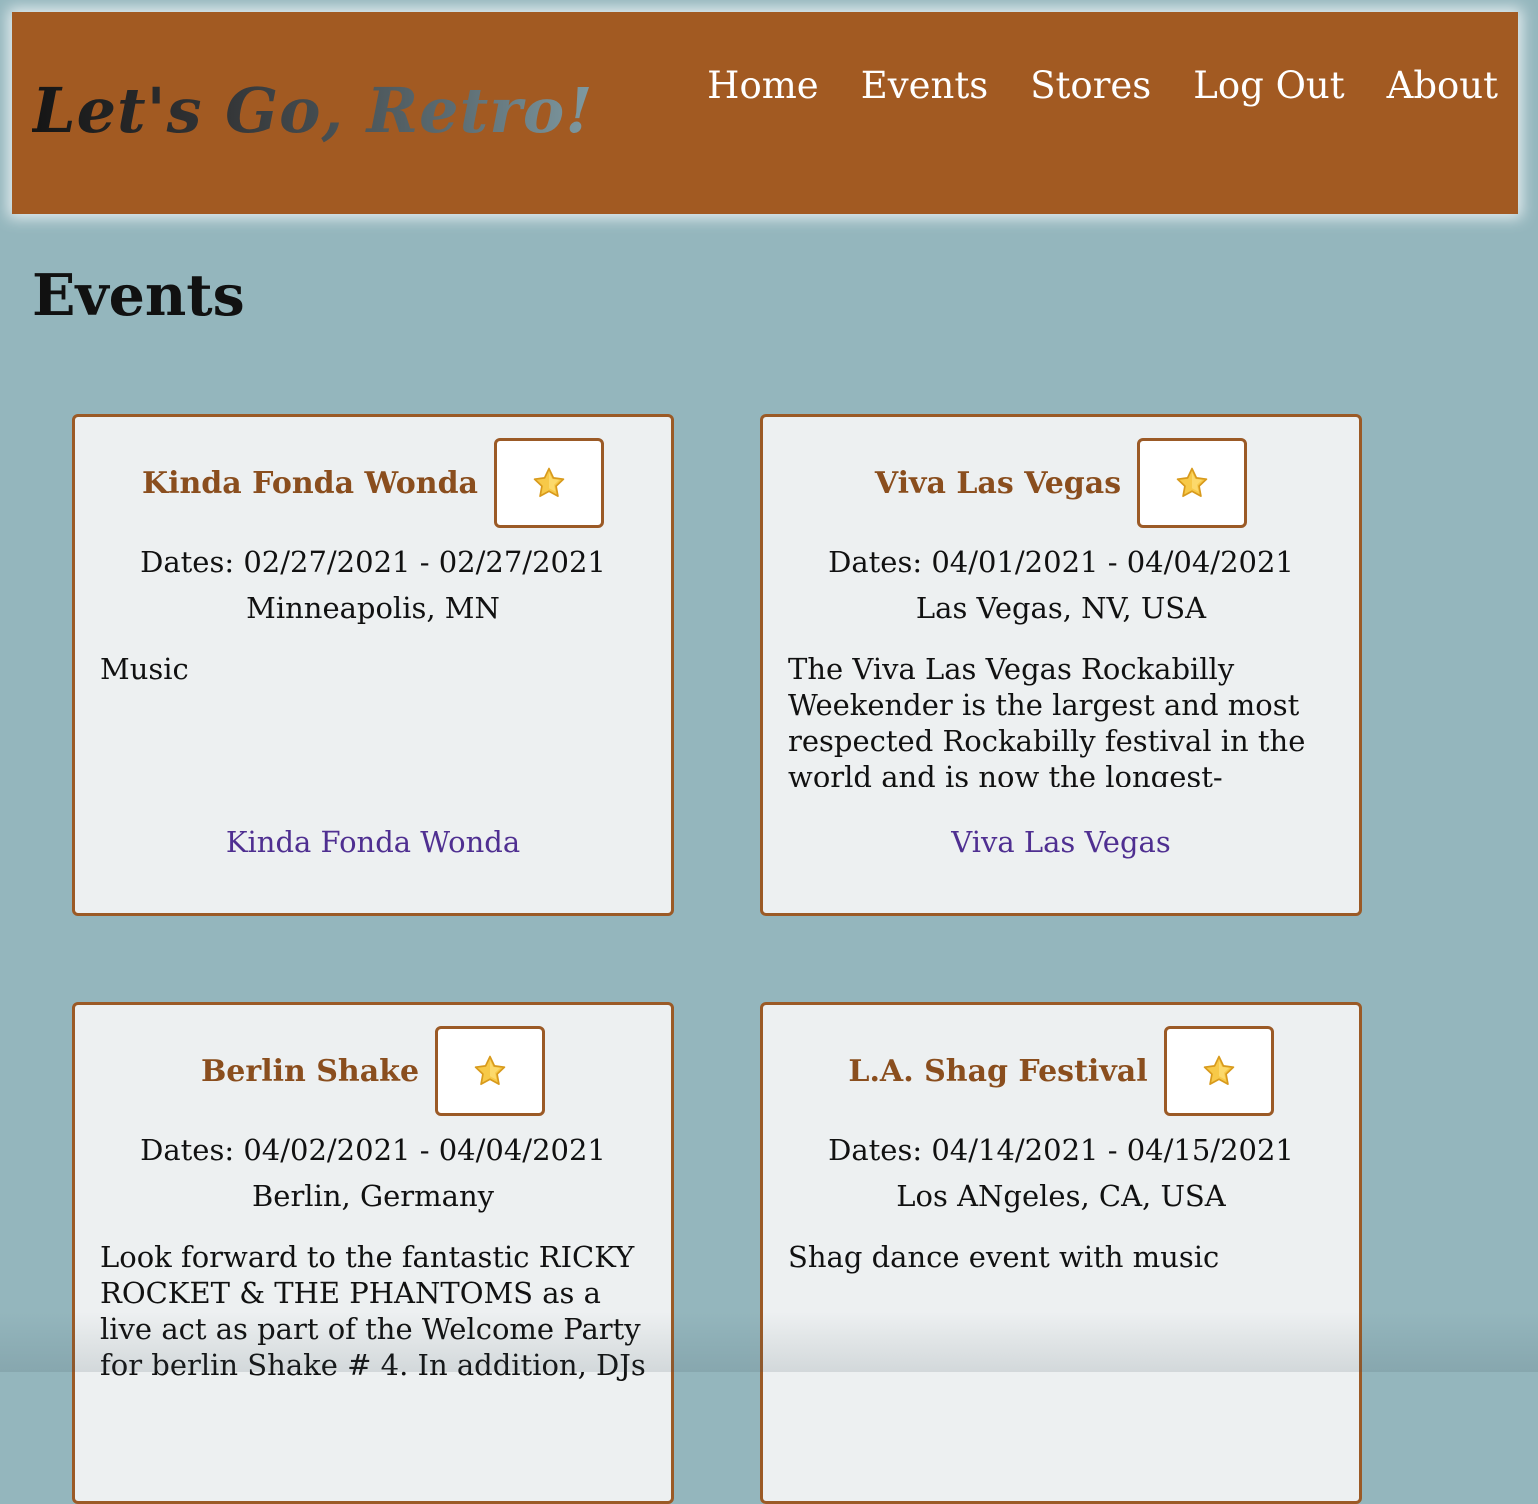  What do you see at coordinates (373, 1150) in the screenshot?
I see `event-dates: Dates: 04/02/2021 - 04/04/2021` at bounding box center [373, 1150].